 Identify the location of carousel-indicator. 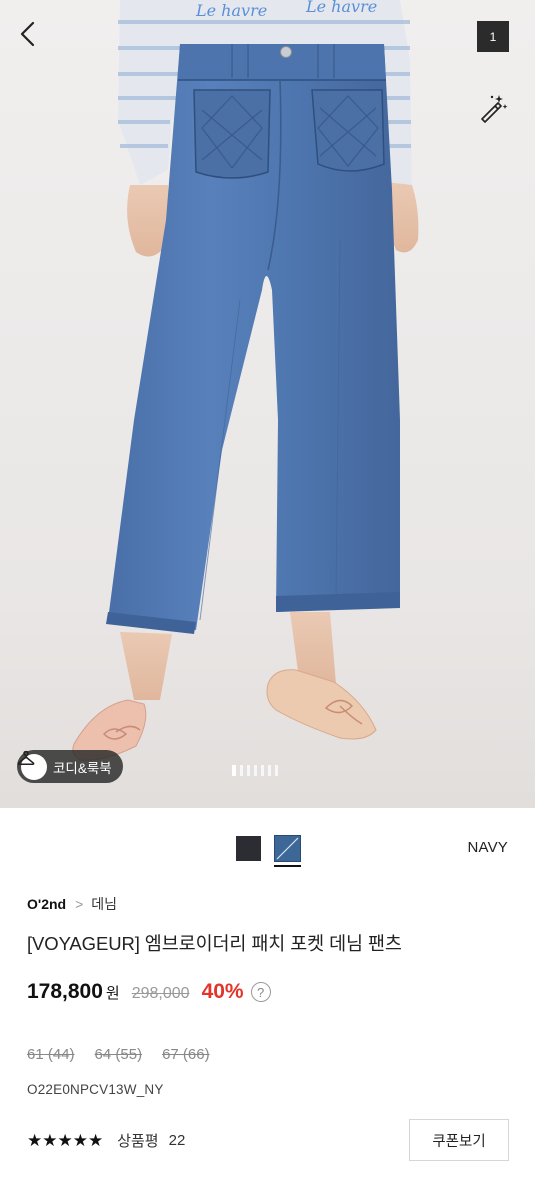
(255, 770).